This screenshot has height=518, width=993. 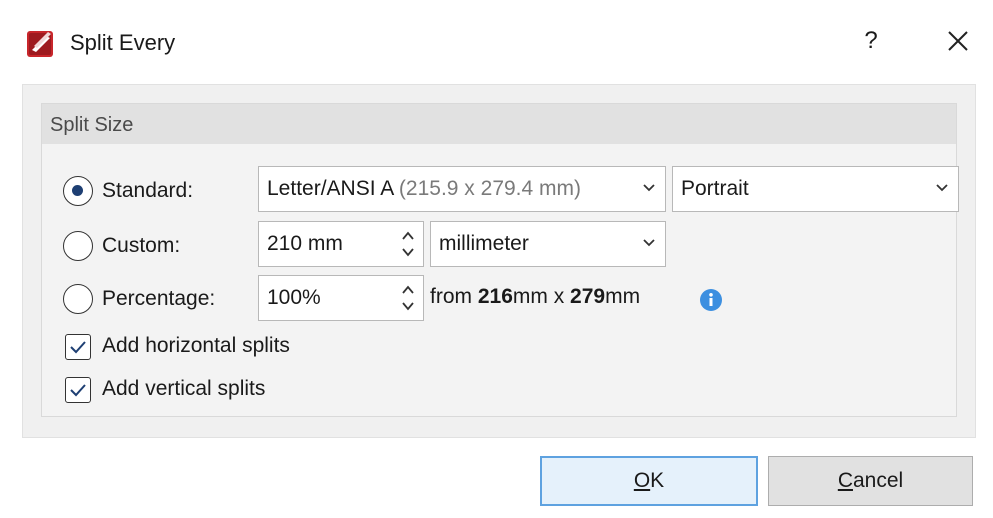 What do you see at coordinates (78, 299) in the screenshot?
I see `percentage-radio` at bounding box center [78, 299].